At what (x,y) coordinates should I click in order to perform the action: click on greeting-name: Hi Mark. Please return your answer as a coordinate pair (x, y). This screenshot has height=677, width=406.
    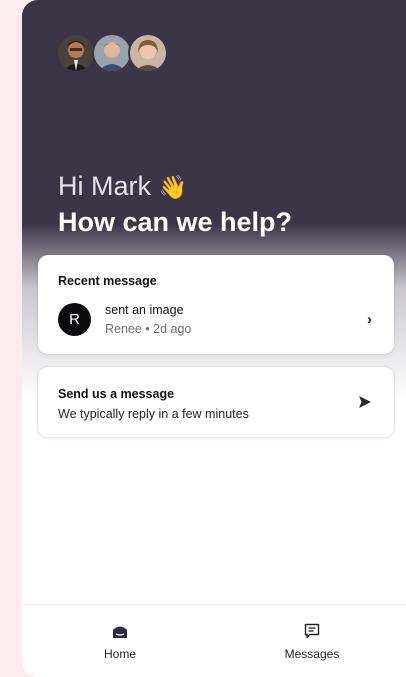
    Looking at the image, I should click on (104, 186).